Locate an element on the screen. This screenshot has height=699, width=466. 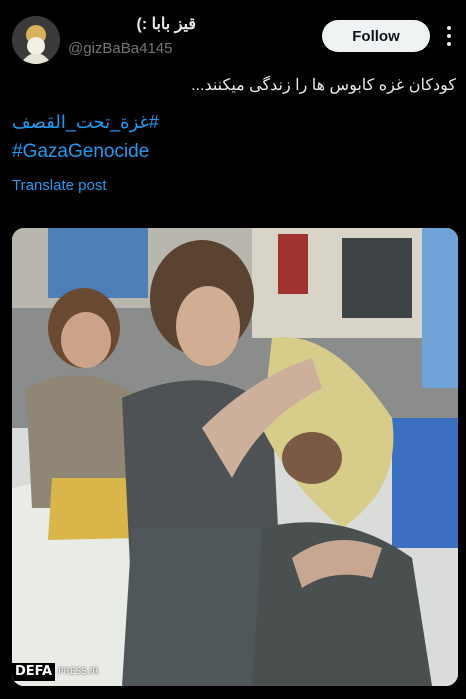
more-options-icon is located at coordinates (449, 36).